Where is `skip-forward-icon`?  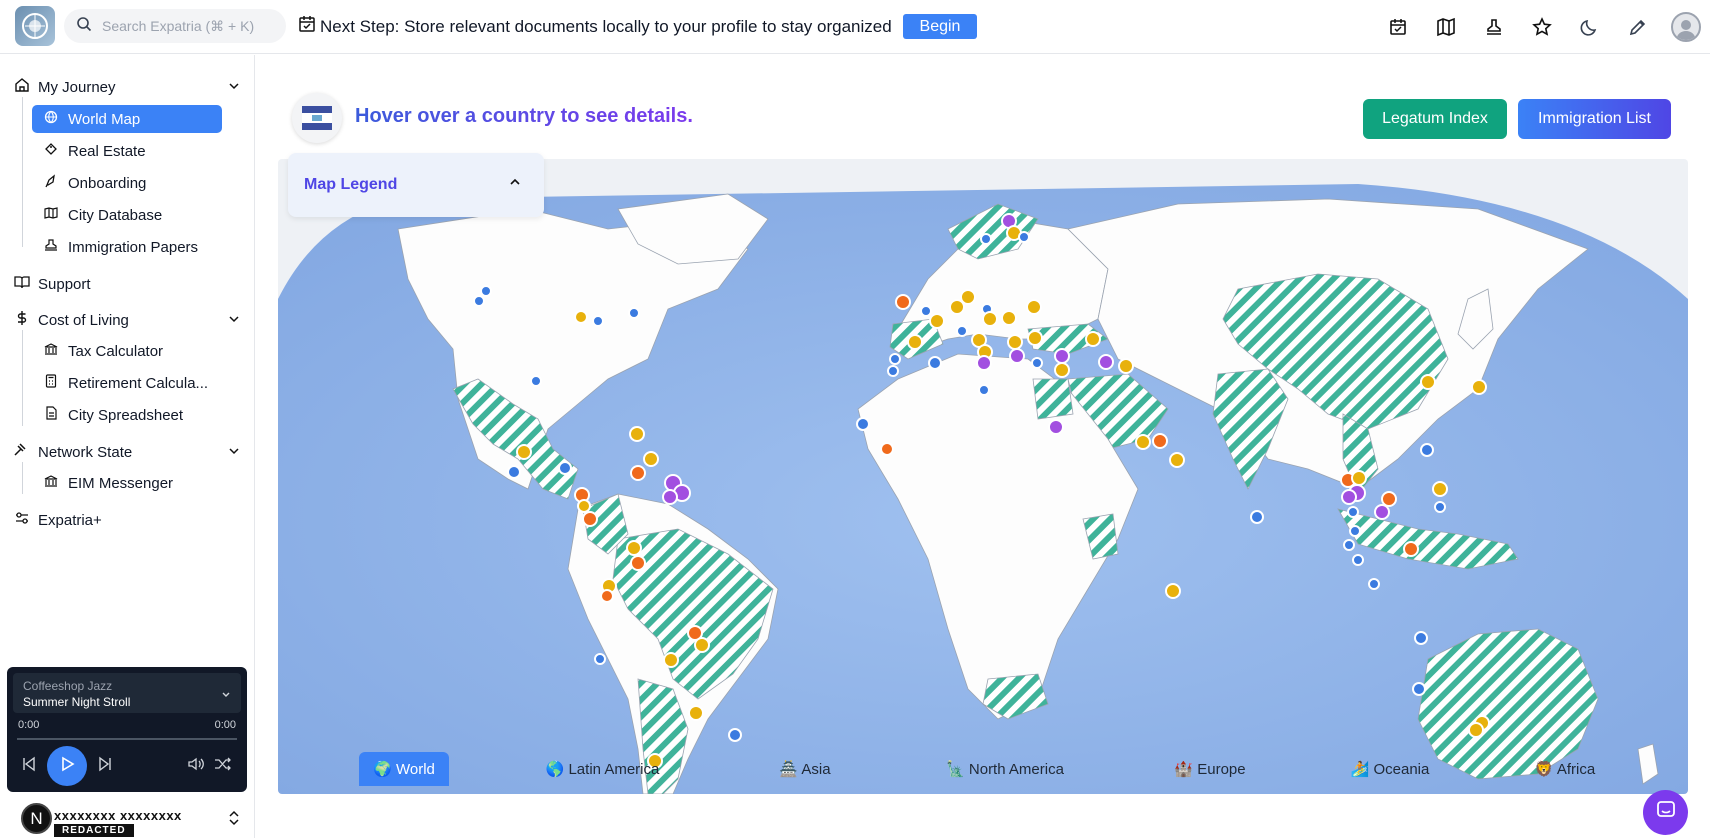
skip-forward-icon is located at coordinates (105, 766).